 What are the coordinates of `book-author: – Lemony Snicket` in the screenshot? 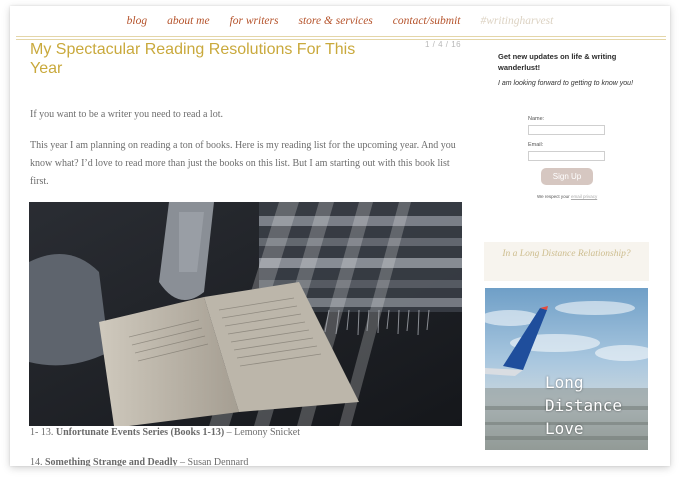 It's located at (262, 432).